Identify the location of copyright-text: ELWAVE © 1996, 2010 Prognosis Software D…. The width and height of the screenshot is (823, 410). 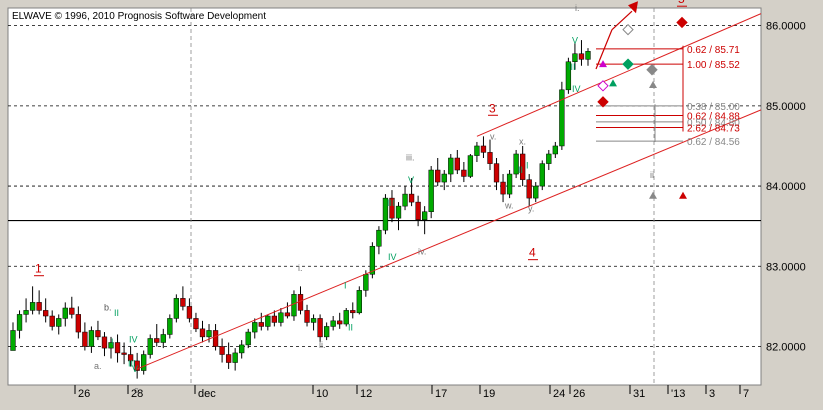
(139, 16).